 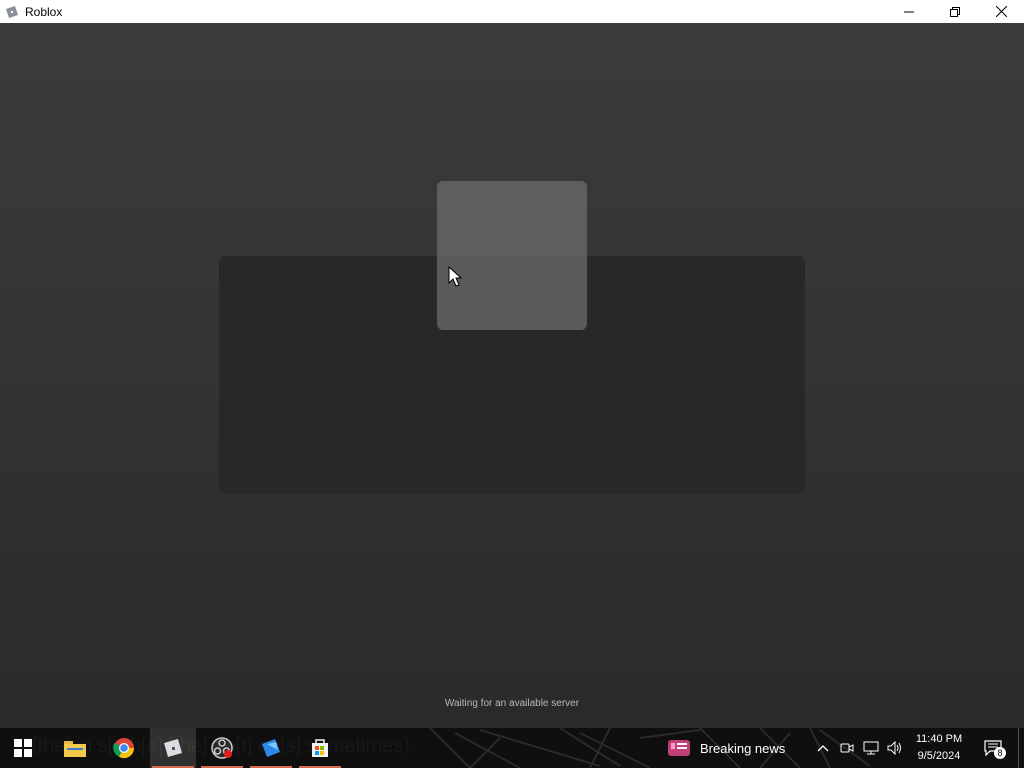 What do you see at coordinates (1021, 748) in the screenshot?
I see `show-desktop-button` at bounding box center [1021, 748].